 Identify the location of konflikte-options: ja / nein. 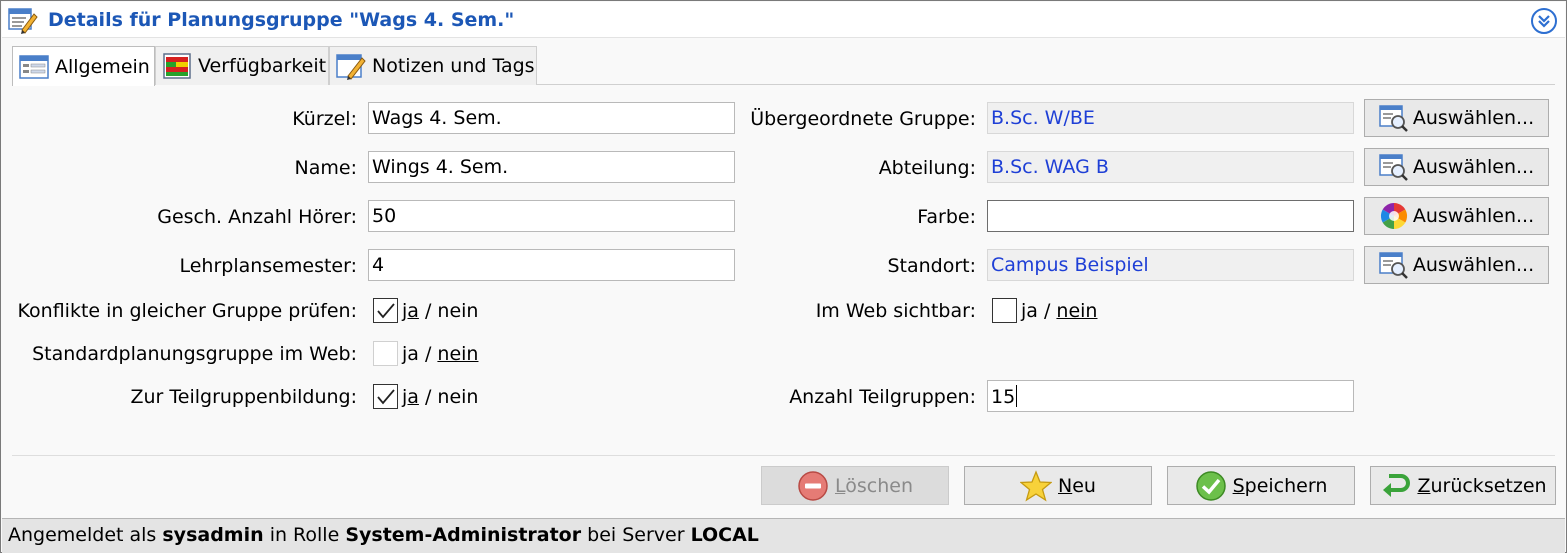
(440, 311).